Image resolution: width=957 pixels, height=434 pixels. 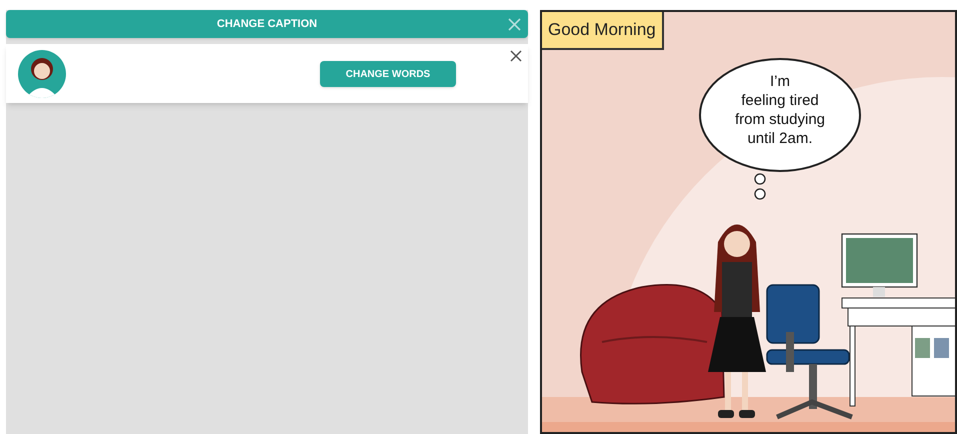 I want to click on close-button, so click(x=516, y=56).